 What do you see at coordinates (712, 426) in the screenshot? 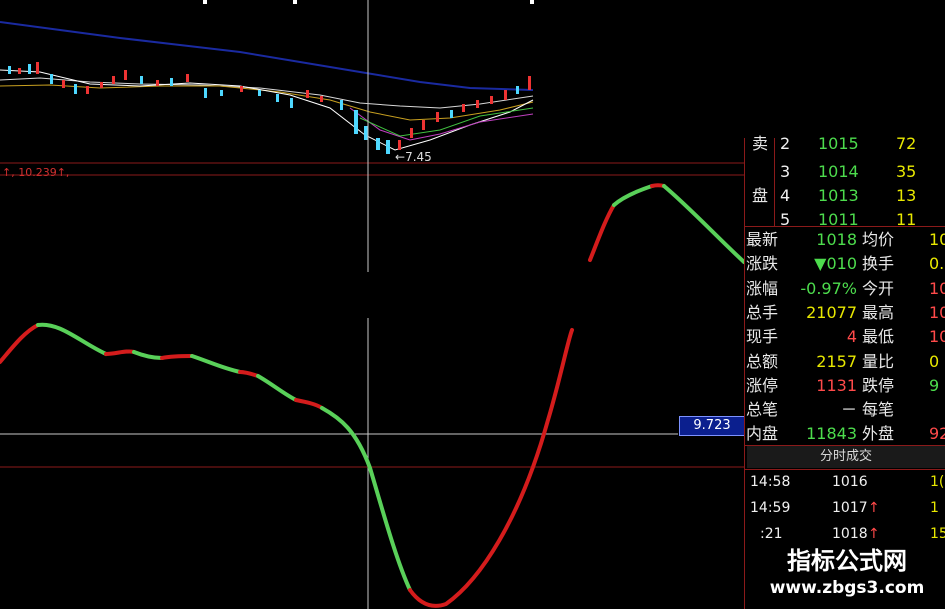
I see `indicator-value-readout: 9.723` at bounding box center [712, 426].